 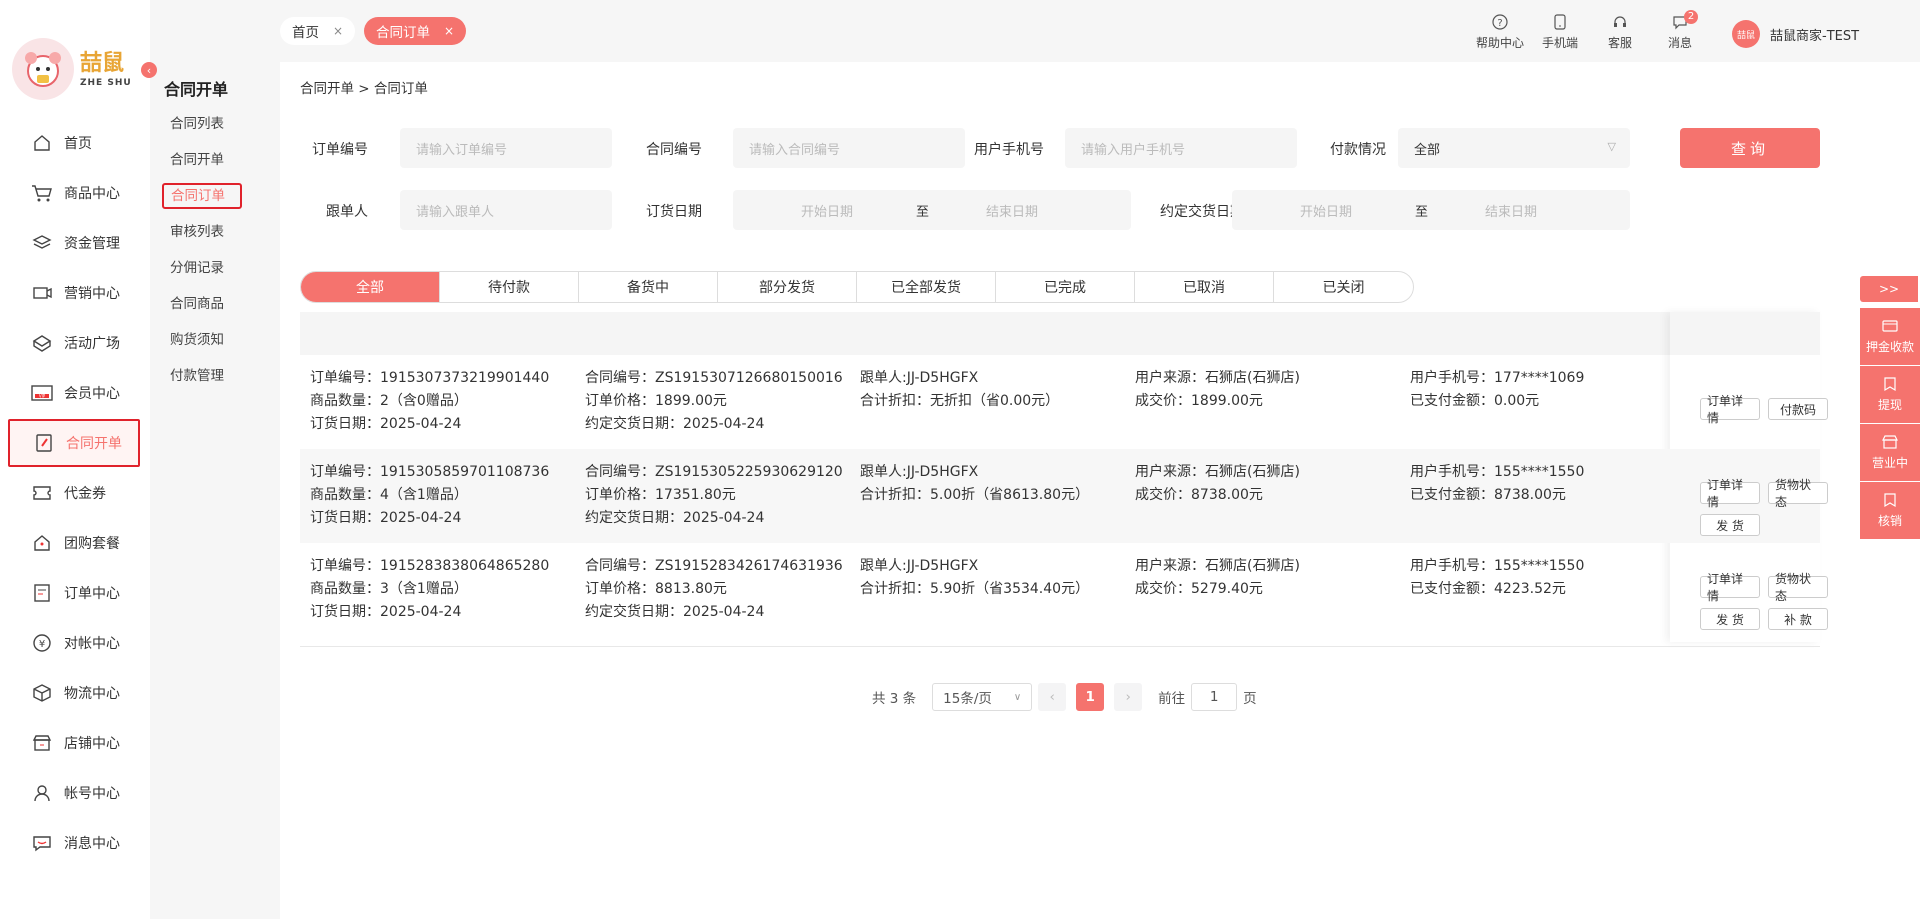 What do you see at coordinates (827, 210) in the screenshot?
I see `order-date-start: 开始日期` at bounding box center [827, 210].